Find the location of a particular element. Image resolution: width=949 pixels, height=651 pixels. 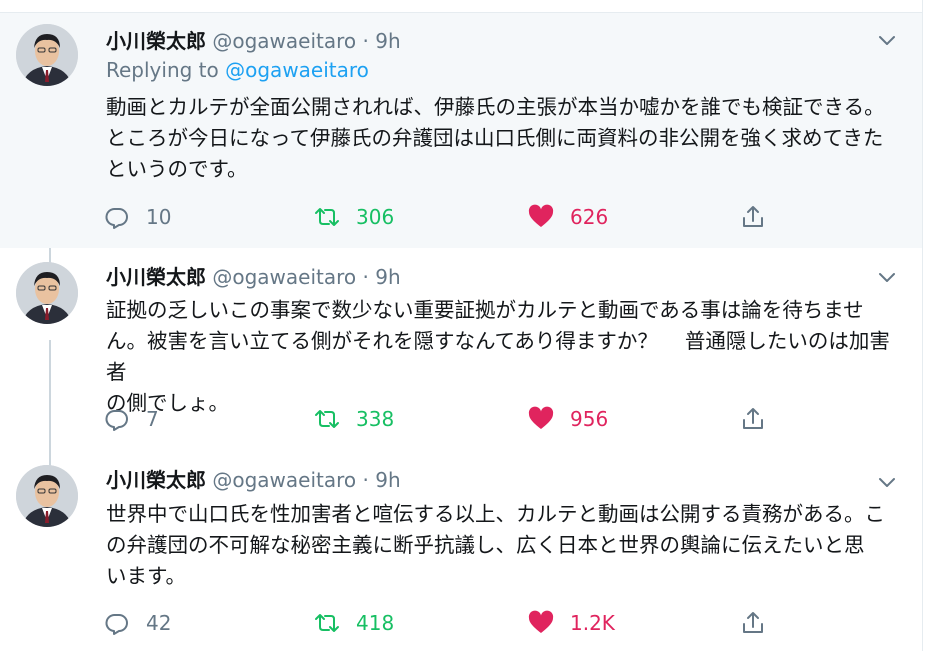

tweet-text-line: ところが今日になって伊藤氏の弁護団は山口氏側に両資料の非公開を強く求めてきた is located at coordinates (495, 138).